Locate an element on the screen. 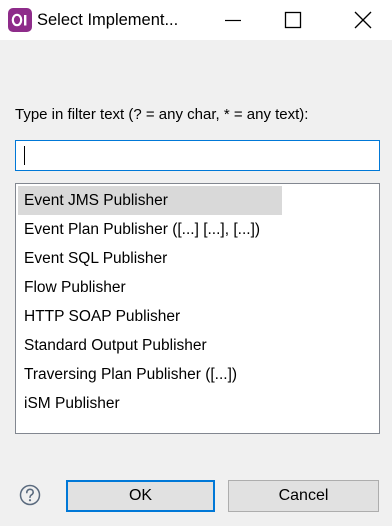 This screenshot has height=526, width=392. minimize-icon is located at coordinates (233, 20).